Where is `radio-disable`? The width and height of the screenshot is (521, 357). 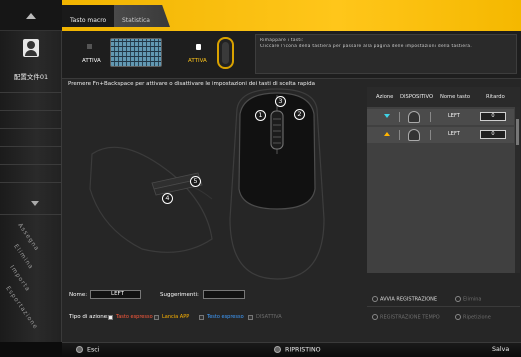 radio-disable is located at coordinates (250, 317).